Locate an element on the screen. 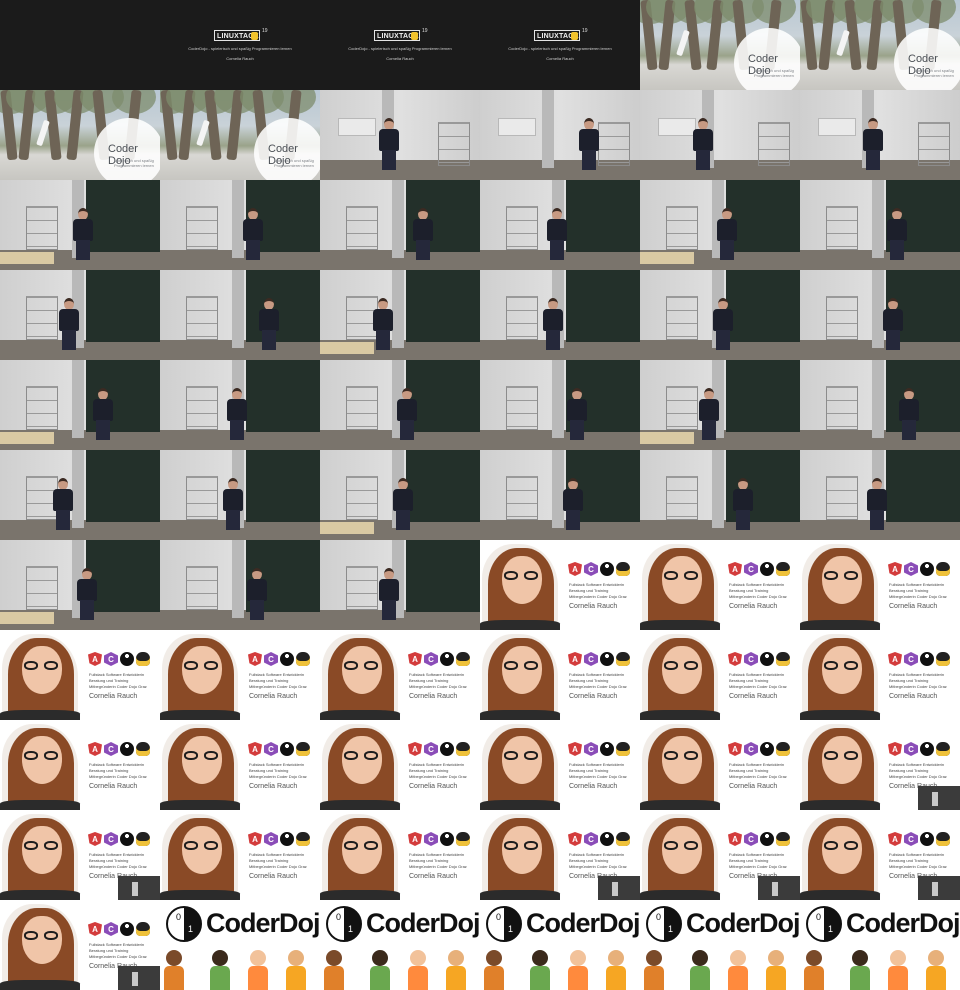 The image size is (960, 990). speaker-person is located at coordinates (103, 414).